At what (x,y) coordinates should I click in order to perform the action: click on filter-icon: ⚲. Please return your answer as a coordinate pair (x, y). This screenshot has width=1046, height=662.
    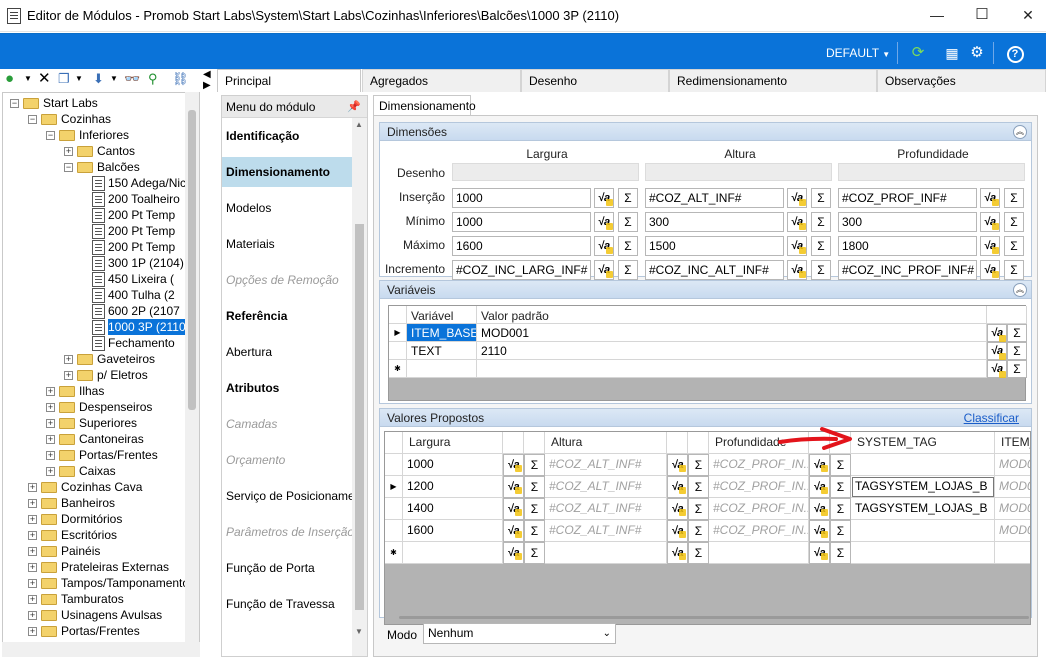
    Looking at the image, I should click on (153, 79).